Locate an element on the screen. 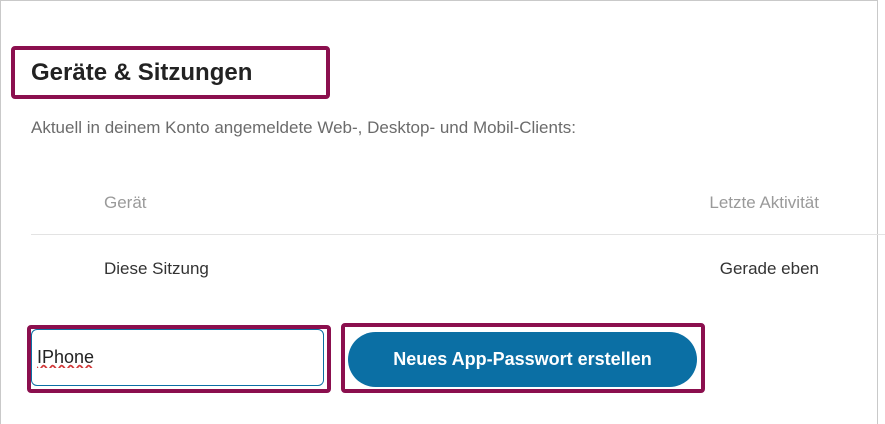 The height and width of the screenshot is (424, 885). device-name-input is located at coordinates (177, 357).